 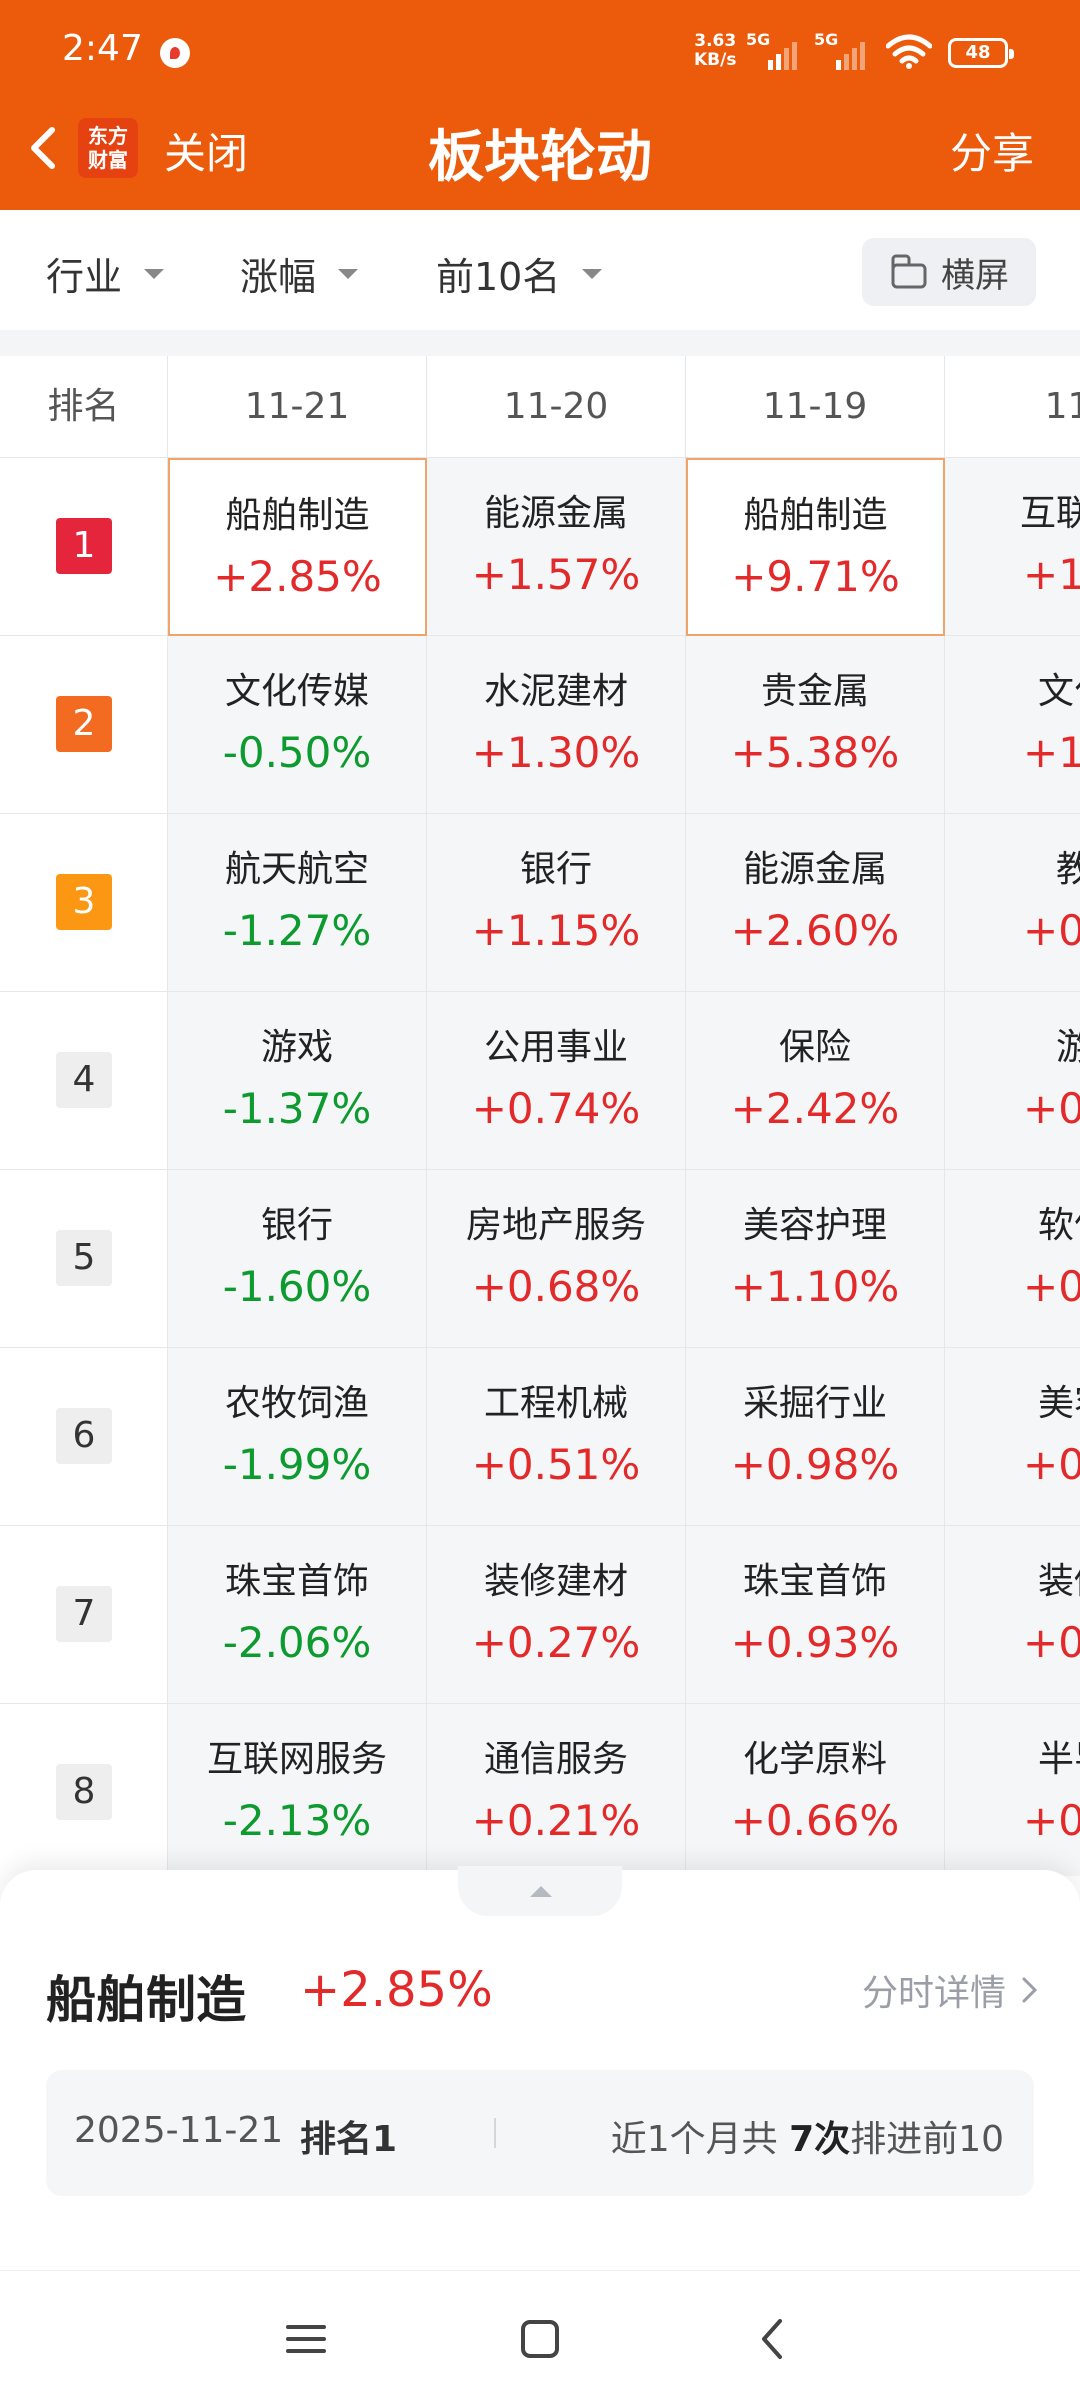 I want to click on sector-cell: 银行 -1.60%, so click(x=297, y=1259).